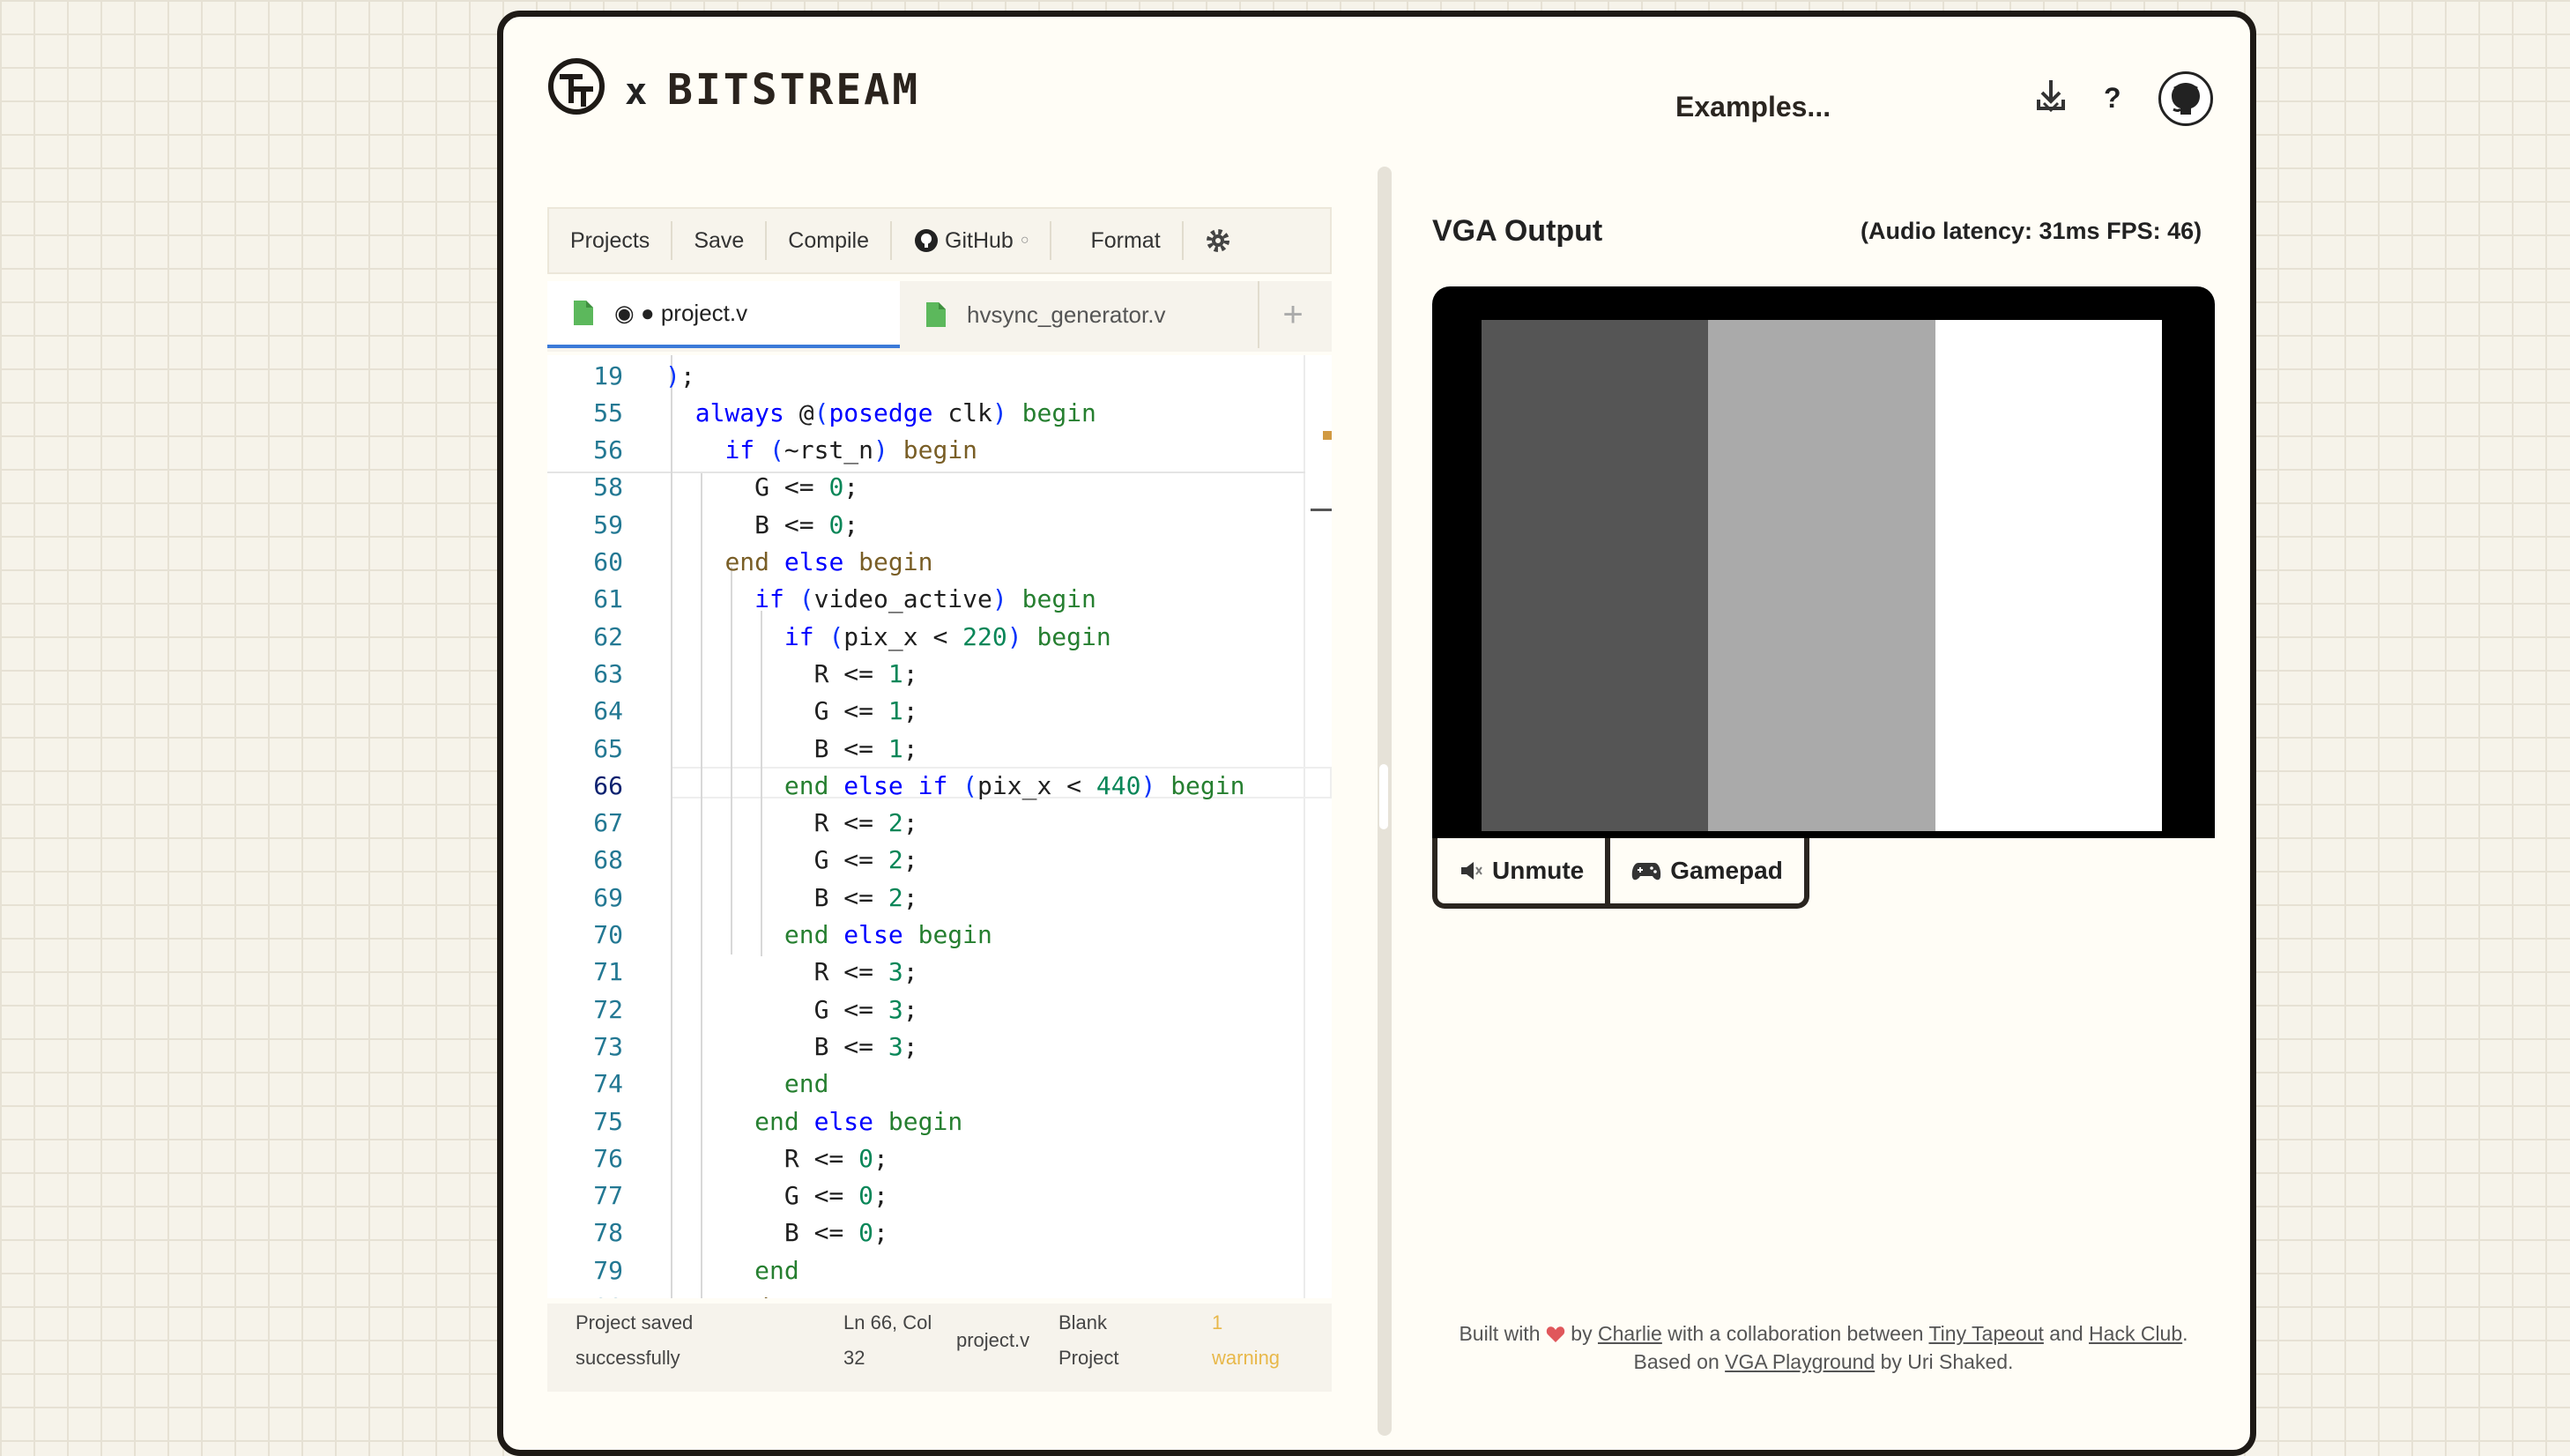 The height and width of the screenshot is (1456, 2570). What do you see at coordinates (608, 1270) in the screenshot?
I see `line-number: 79` at bounding box center [608, 1270].